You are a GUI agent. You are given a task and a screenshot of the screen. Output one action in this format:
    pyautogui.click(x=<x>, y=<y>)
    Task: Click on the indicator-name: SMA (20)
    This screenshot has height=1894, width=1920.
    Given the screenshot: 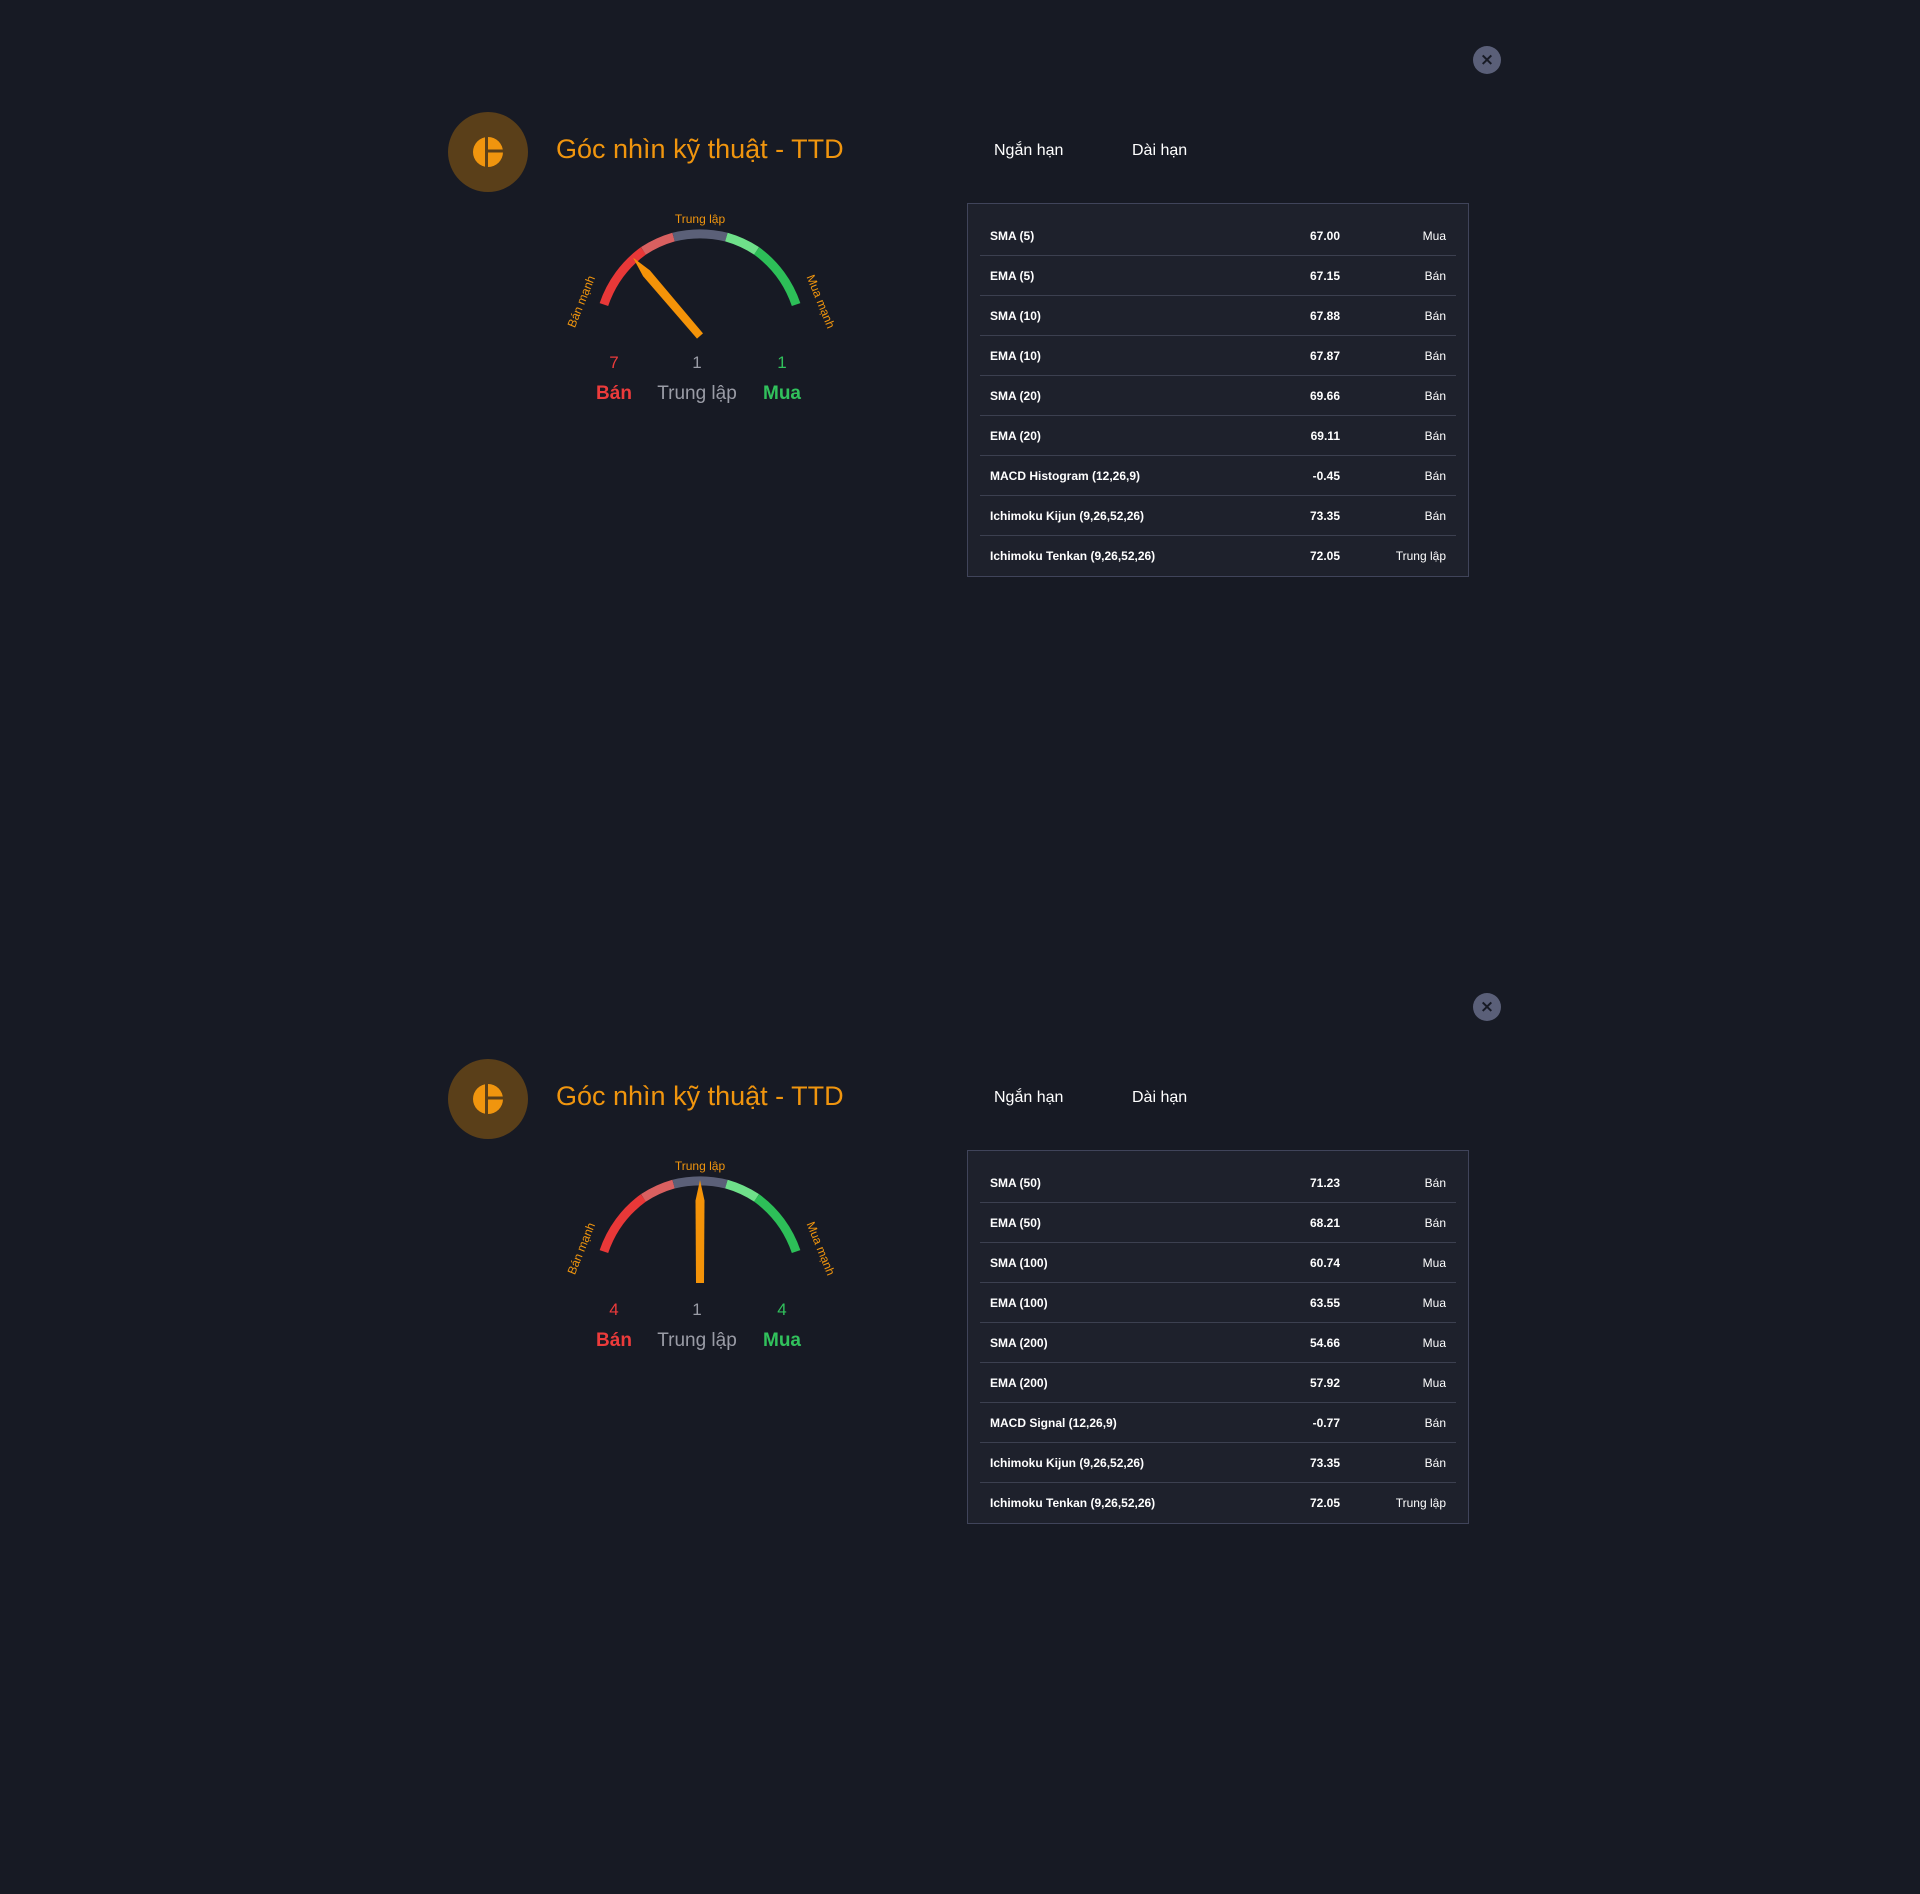 What is the action you would take?
    pyautogui.click(x=1110, y=395)
    